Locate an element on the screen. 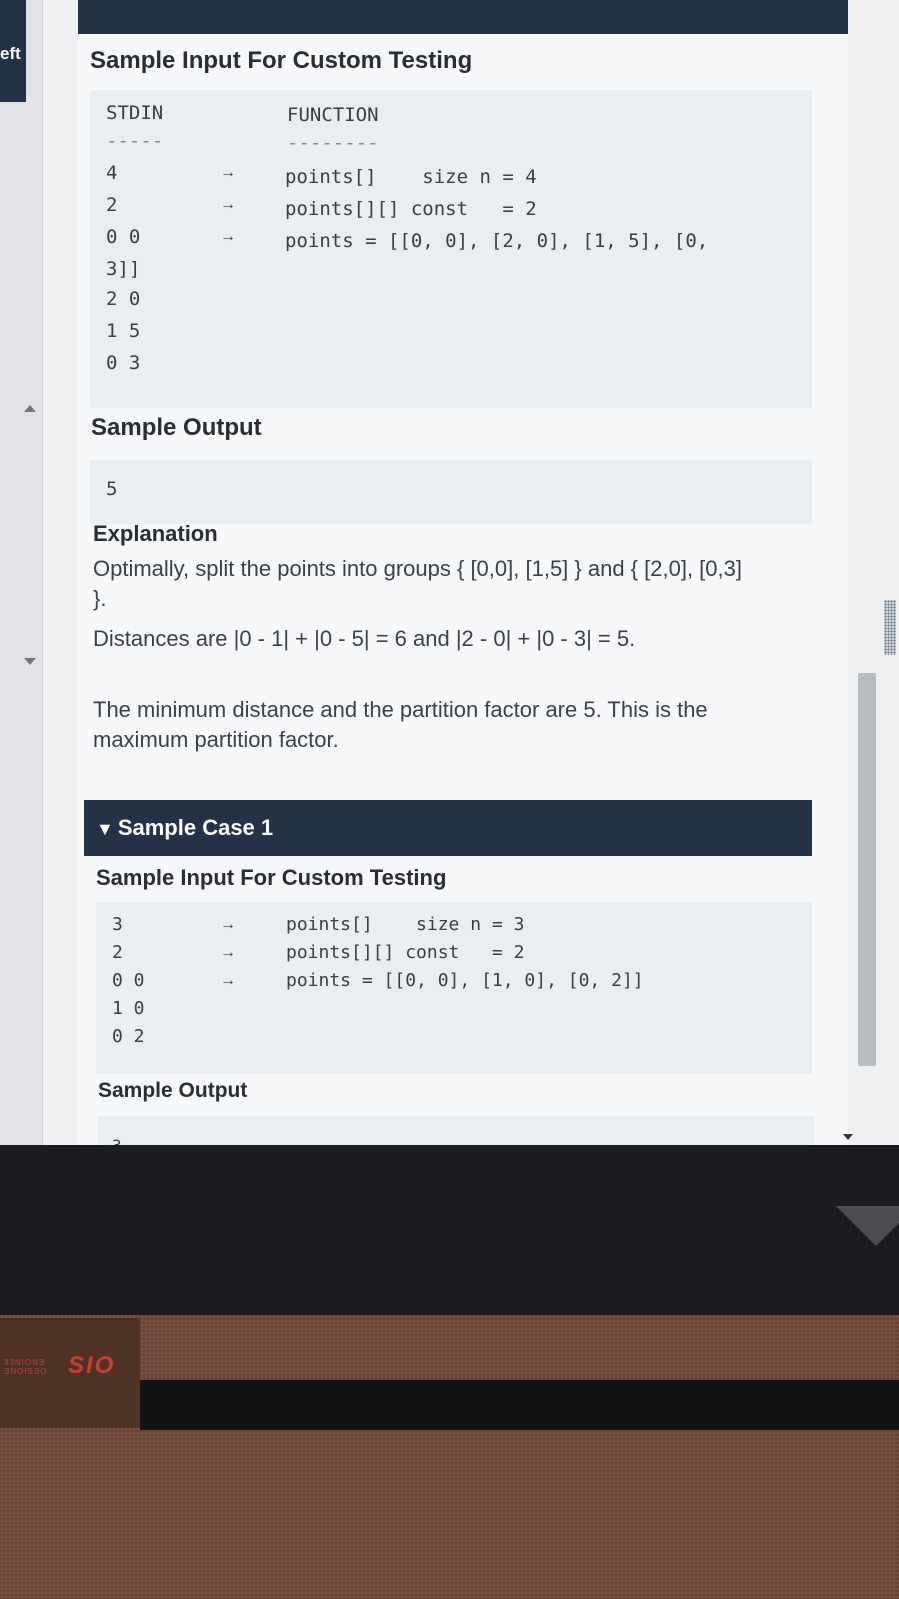 This screenshot has height=1599, width=899. stdin-line: 1 0 is located at coordinates (128, 1008).